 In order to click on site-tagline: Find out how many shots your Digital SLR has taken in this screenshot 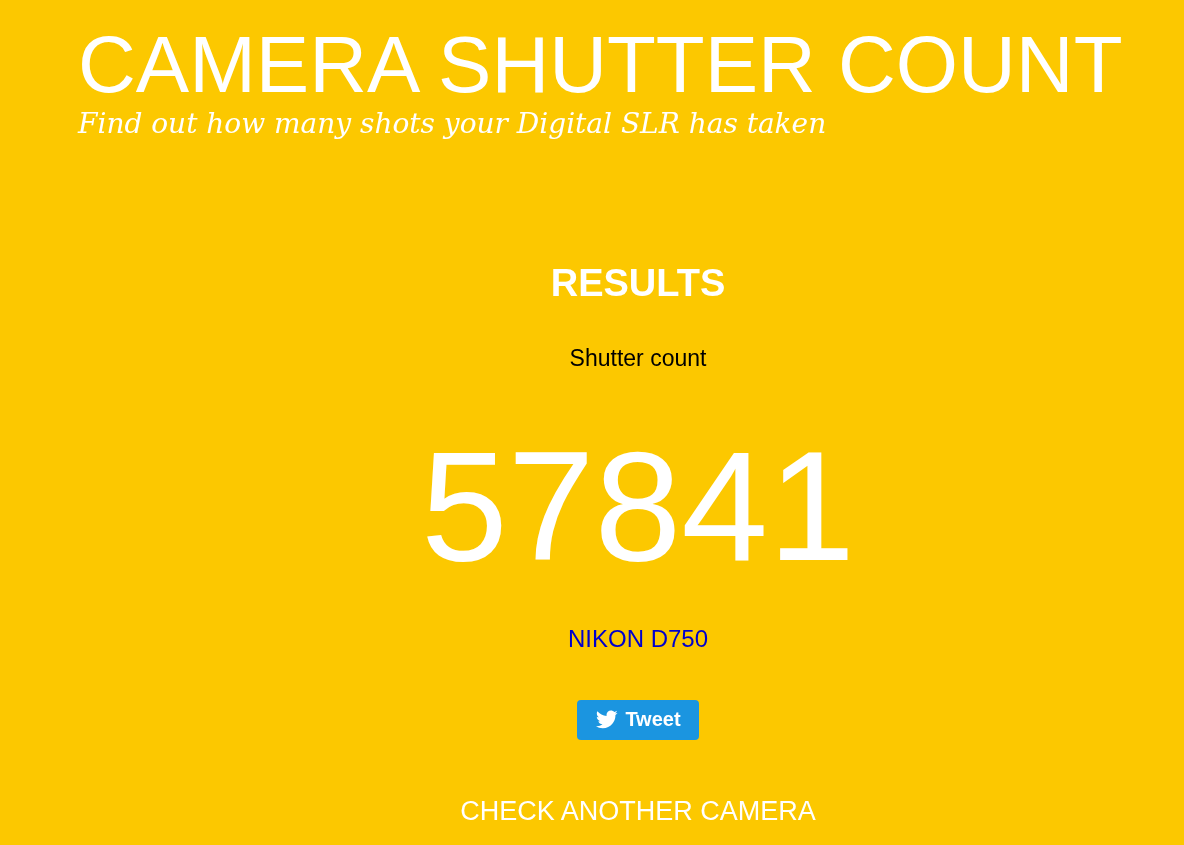, I will do `click(452, 124)`.